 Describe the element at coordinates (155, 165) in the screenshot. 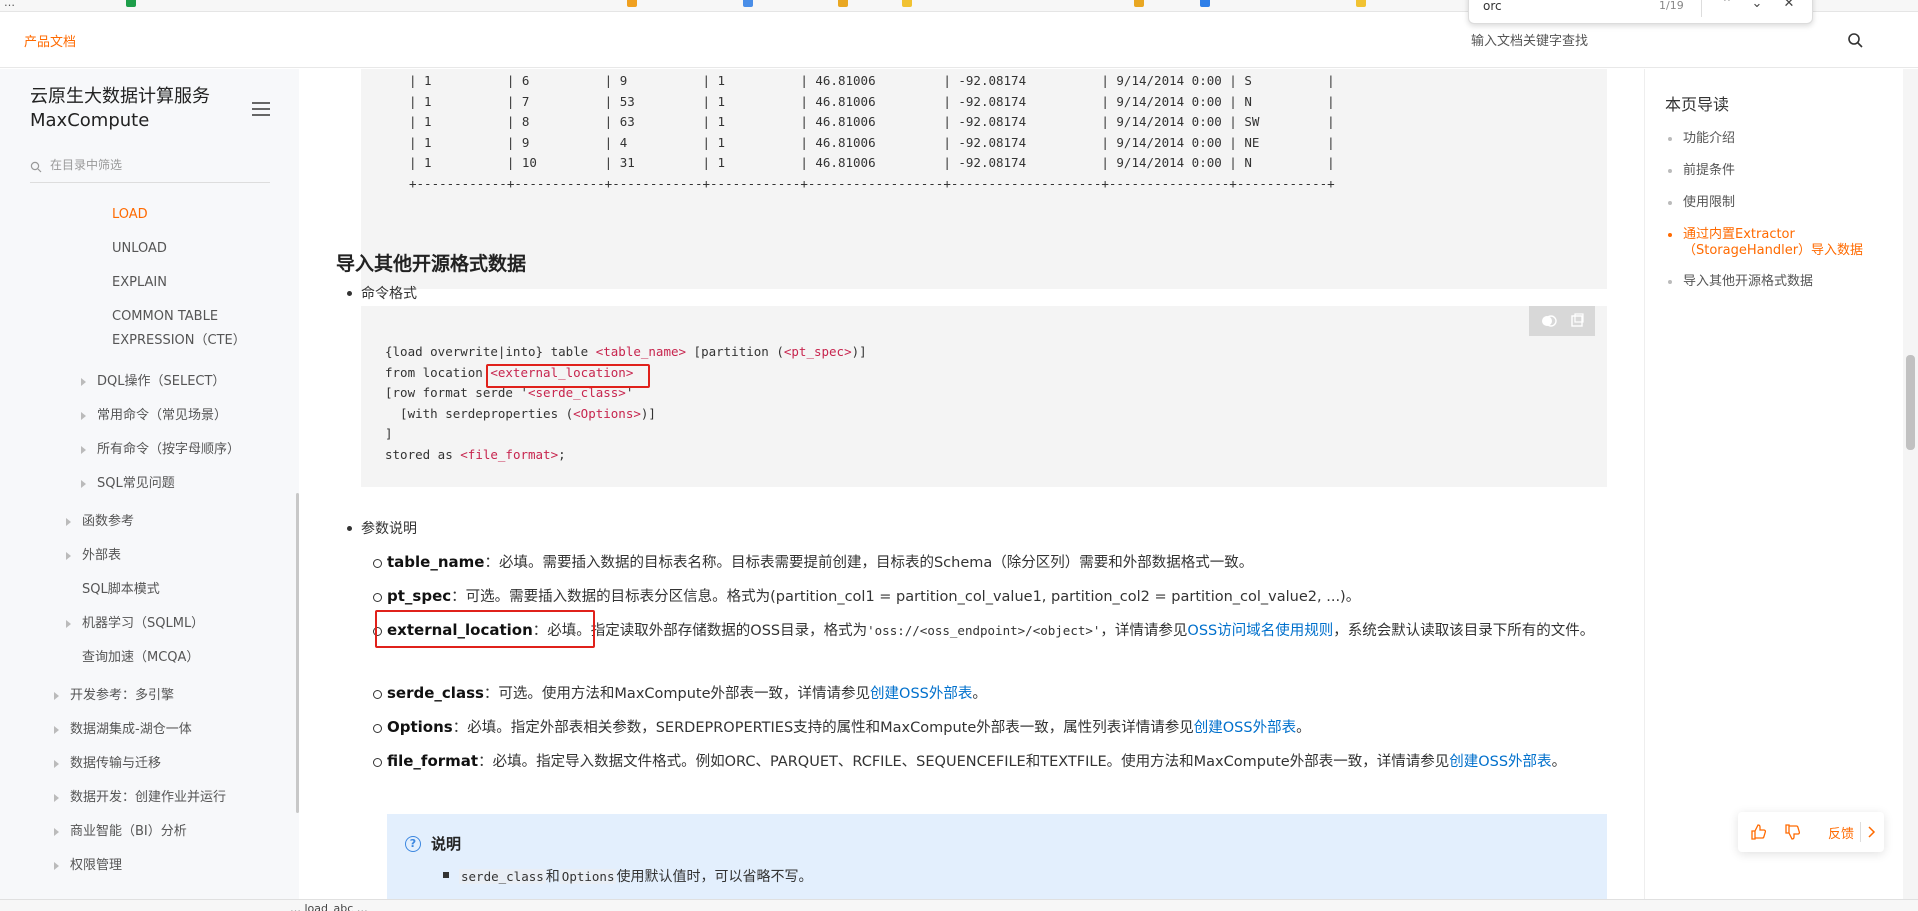

I see `nav-filter-input` at that location.